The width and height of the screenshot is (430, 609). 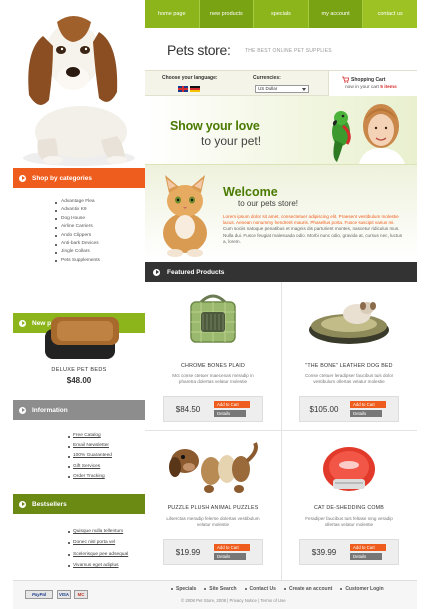 I want to click on category-item: Airline Carriers, so click(x=77, y=227).